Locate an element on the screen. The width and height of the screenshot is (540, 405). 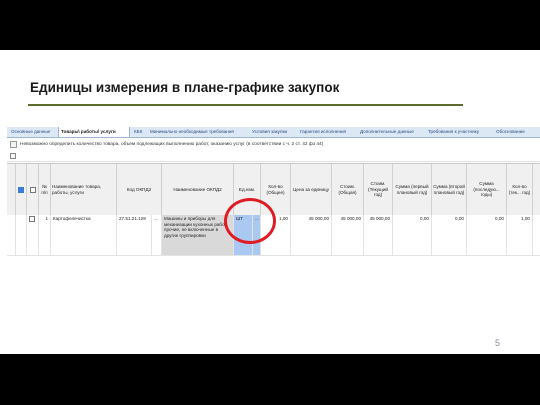
tab-justification: Обоснование is located at coordinates (517, 132).